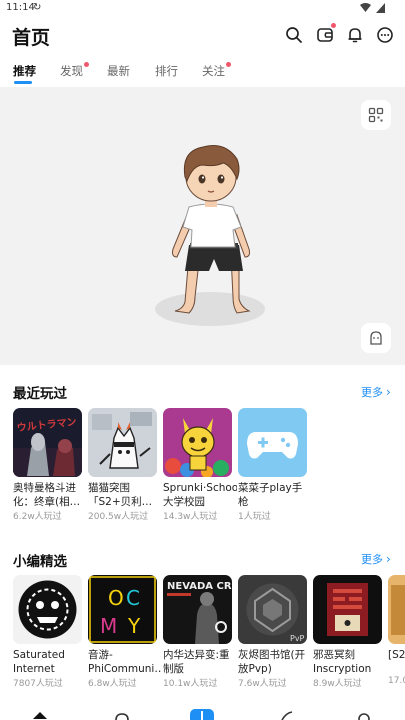 The height and width of the screenshot is (720, 405). Describe the element at coordinates (122, 715) in the screenshot. I see `gamepad-icon` at that location.